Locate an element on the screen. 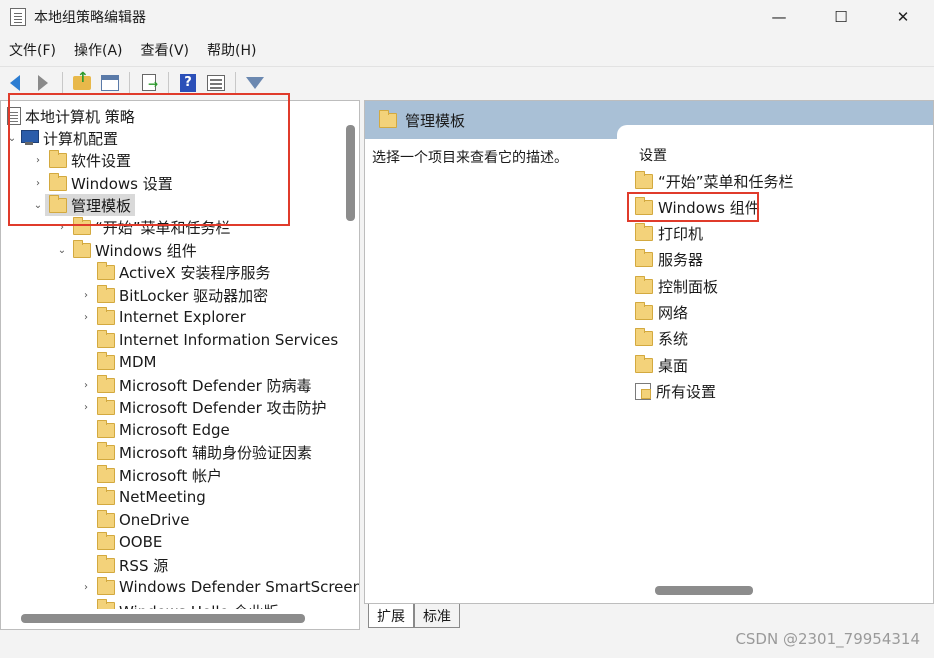 Image resolution: width=934 pixels, height=658 pixels. title-bar: 本地组策略编辑器 — ☐ ✕ is located at coordinates (467, 17).